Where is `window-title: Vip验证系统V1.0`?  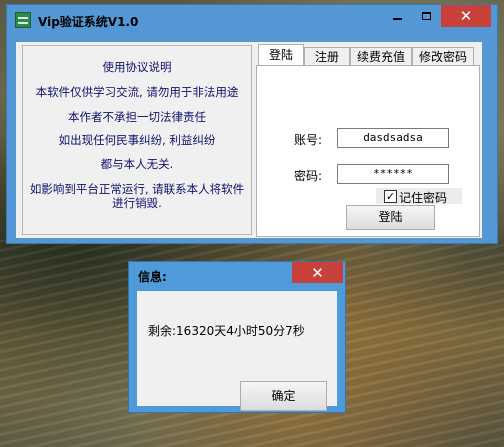 window-title: Vip验证系统V1.0 is located at coordinates (88, 22).